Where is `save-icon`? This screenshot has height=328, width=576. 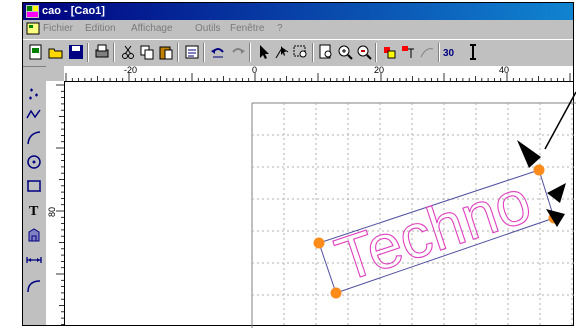
save-icon is located at coordinates (76, 52).